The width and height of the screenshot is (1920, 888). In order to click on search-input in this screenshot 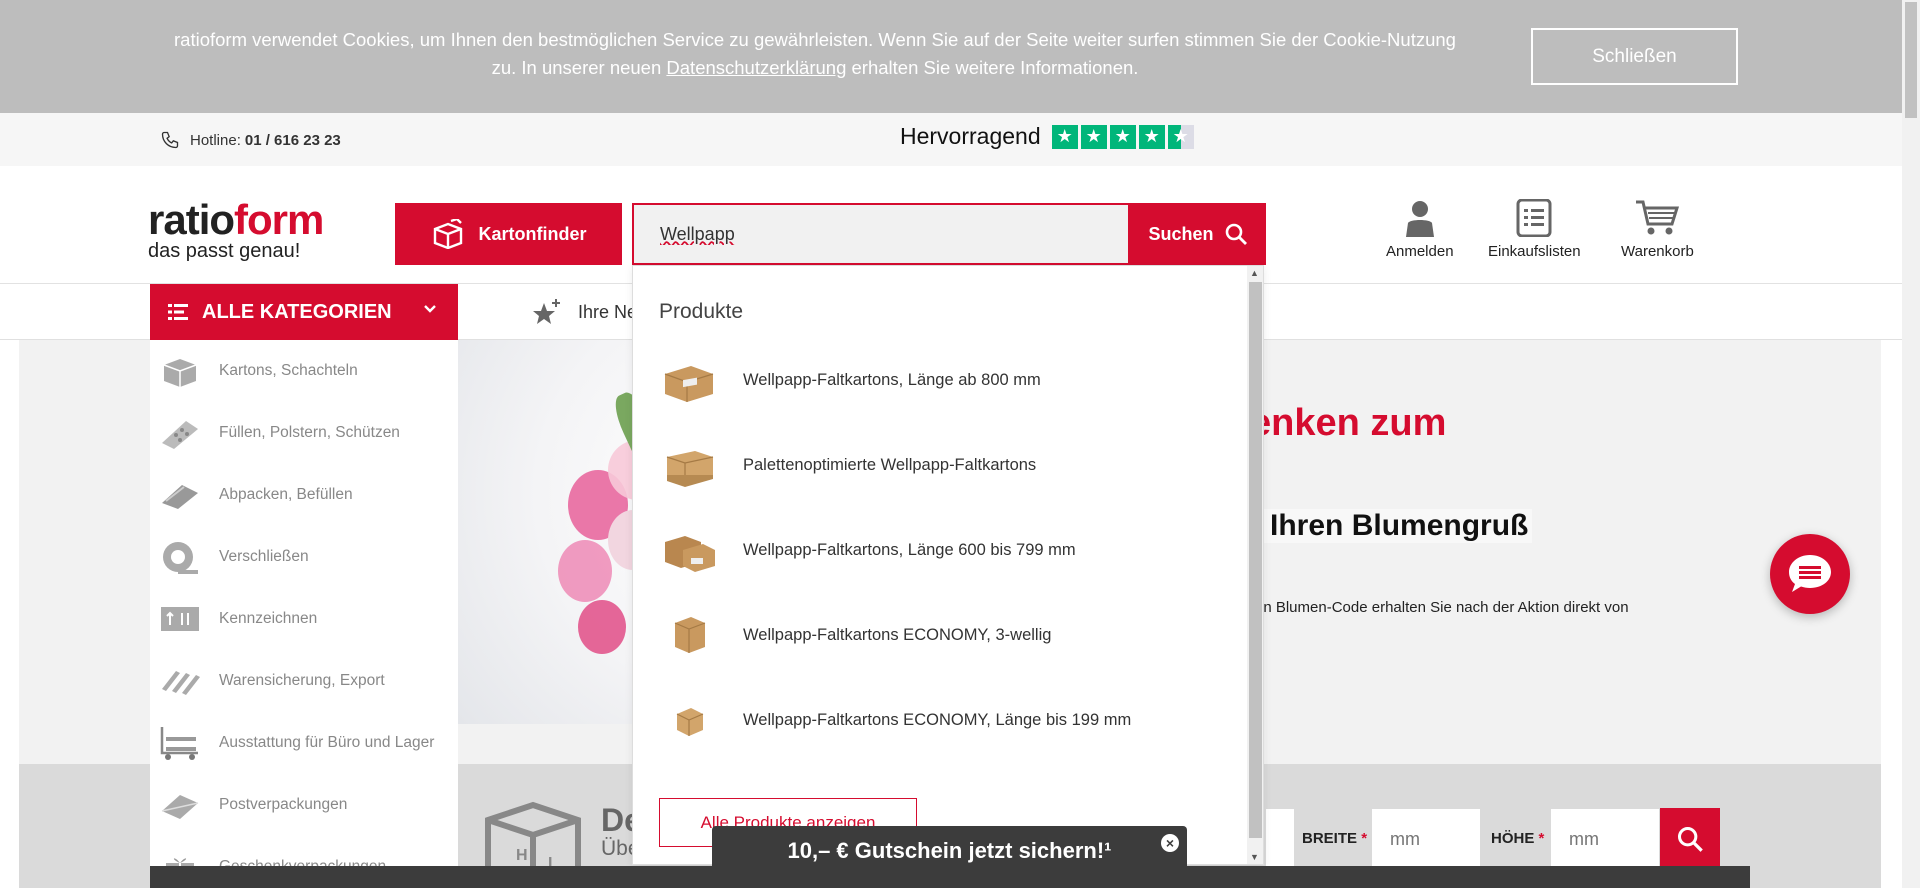, I will do `click(881, 234)`.